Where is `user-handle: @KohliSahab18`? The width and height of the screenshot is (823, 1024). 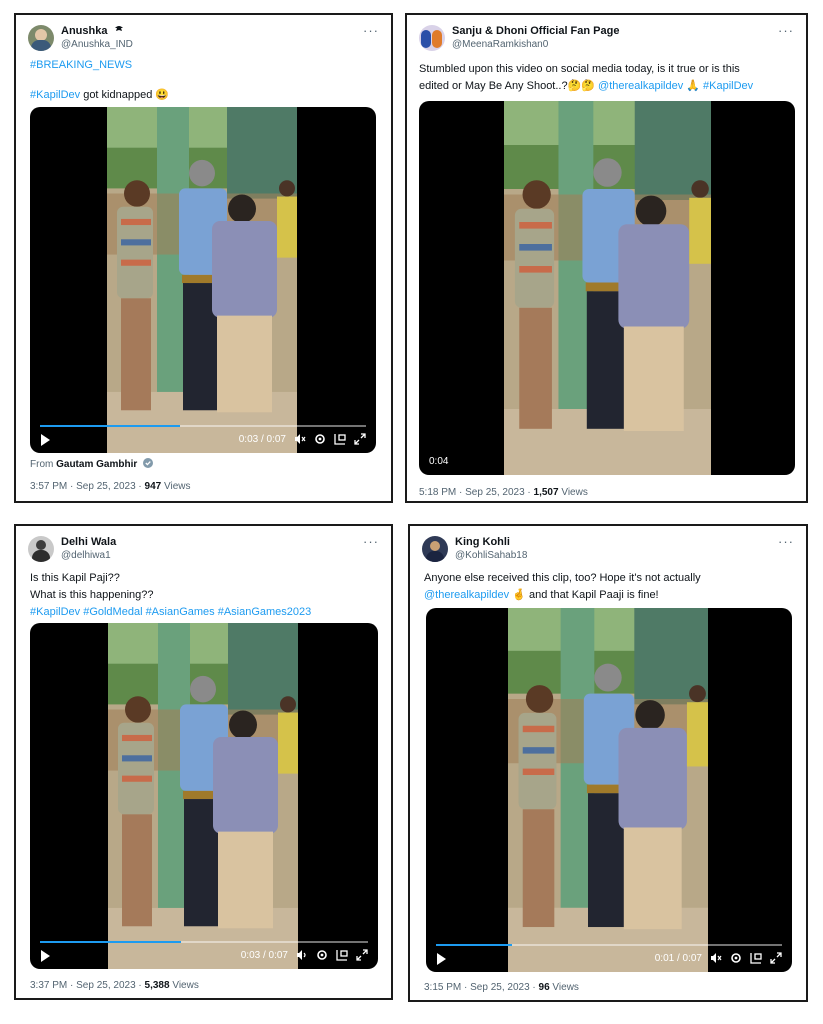 user-handle: @KohliSahab18 is located at coordinates (491, 555).